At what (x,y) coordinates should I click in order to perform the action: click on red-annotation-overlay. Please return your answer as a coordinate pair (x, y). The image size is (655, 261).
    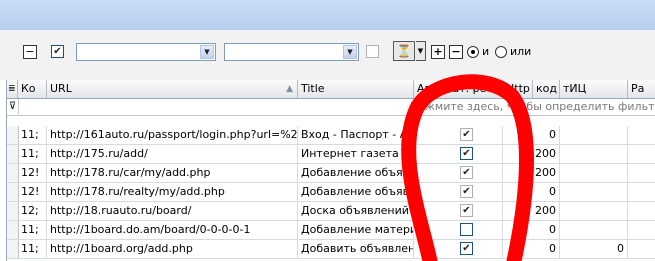
    Looking at the image, I should click on (467, 167).